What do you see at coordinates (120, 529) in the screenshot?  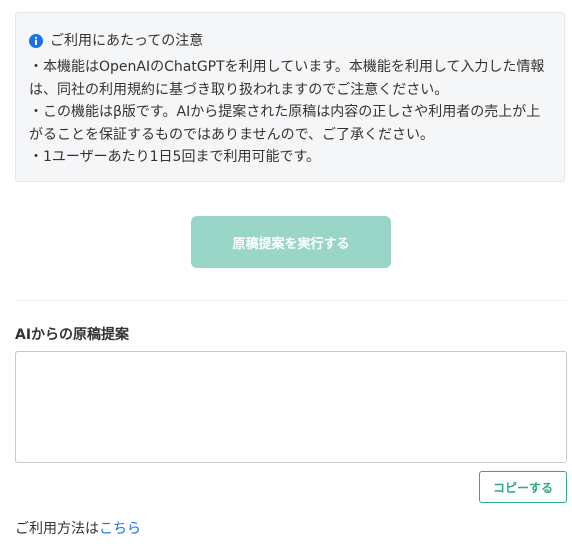 I see `usage-guide-link: こちら` at bounding box center [120, 529].